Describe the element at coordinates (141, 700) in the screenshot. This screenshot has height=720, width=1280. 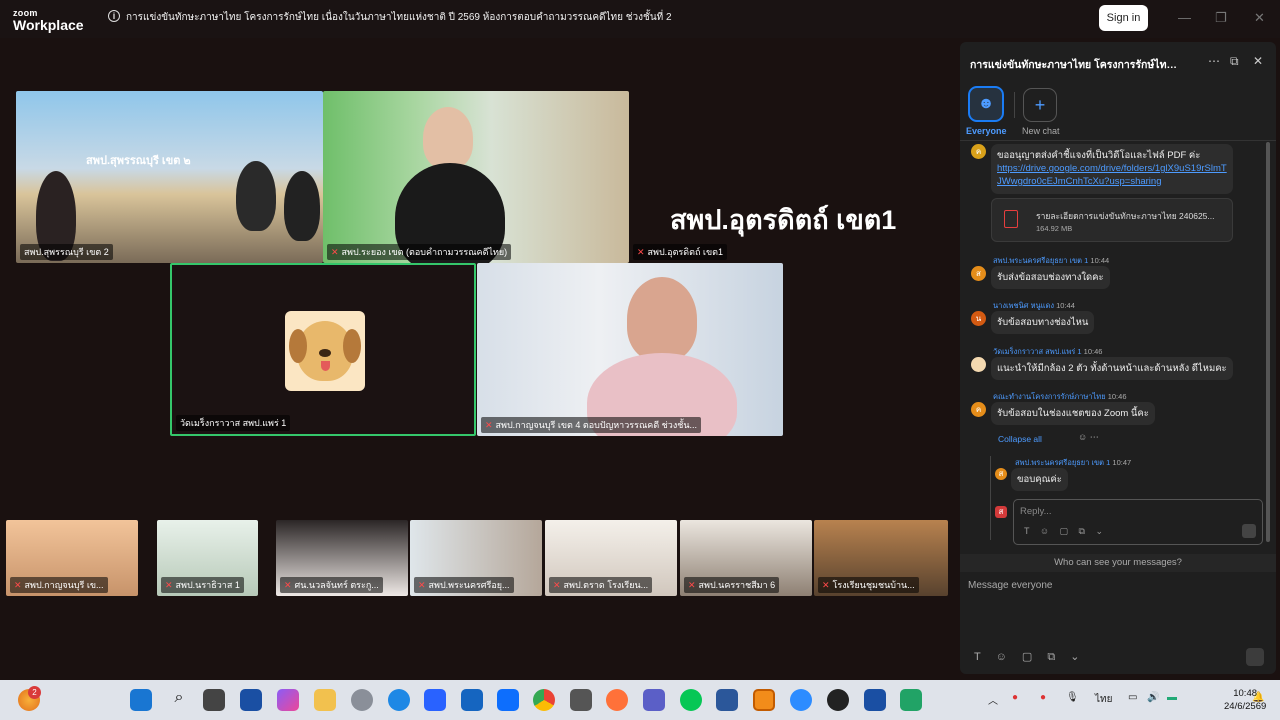
I see `start-icon` at that location.